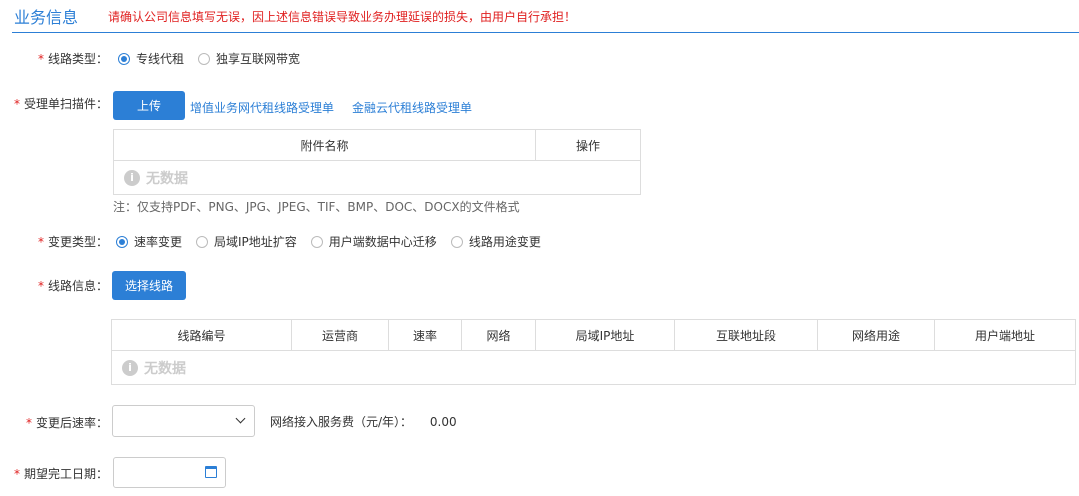  I want to click on date-label: * 期望完工日期：, so click(60, 474).